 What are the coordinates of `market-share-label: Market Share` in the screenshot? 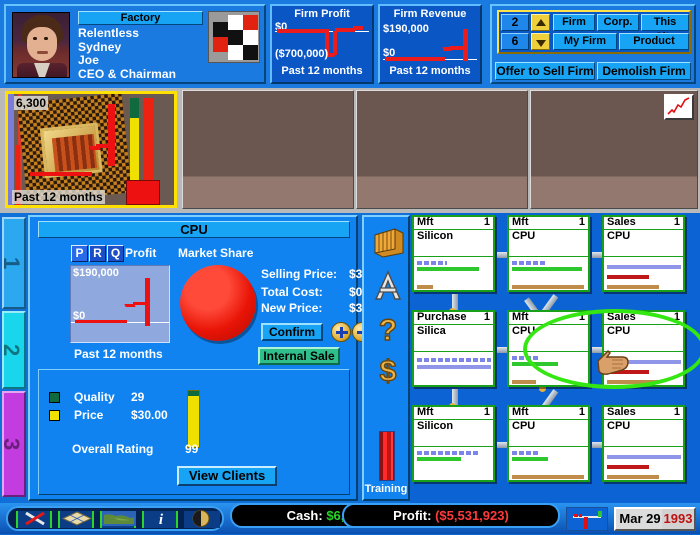 It's located at (216, 253).